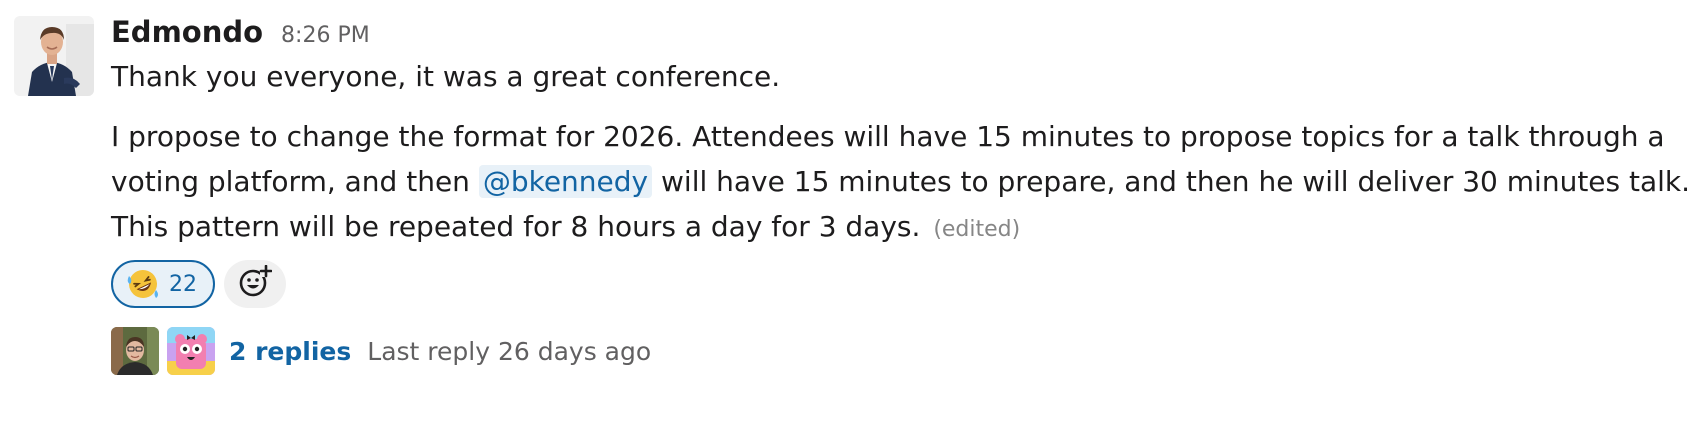  I want to click on reaction-rolling-laughing: 22, so click(163, 284).